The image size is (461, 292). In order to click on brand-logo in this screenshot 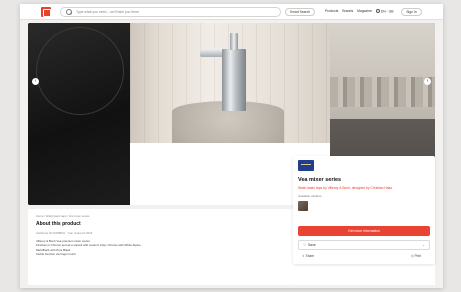, I will do `click(306, 165)`.